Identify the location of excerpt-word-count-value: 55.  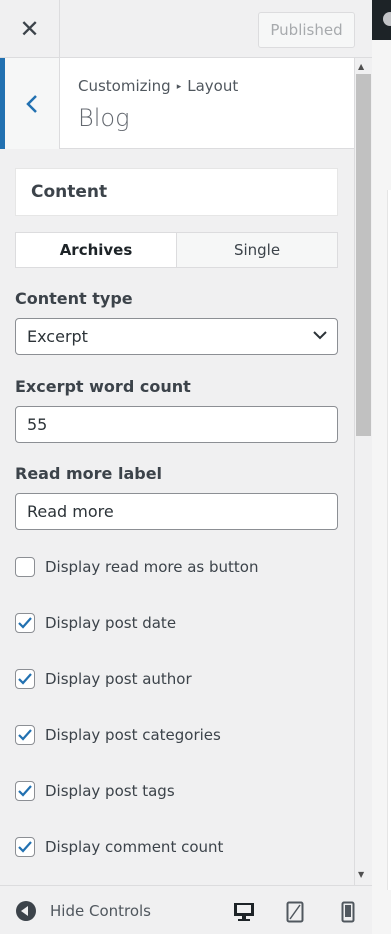
(37, 424).